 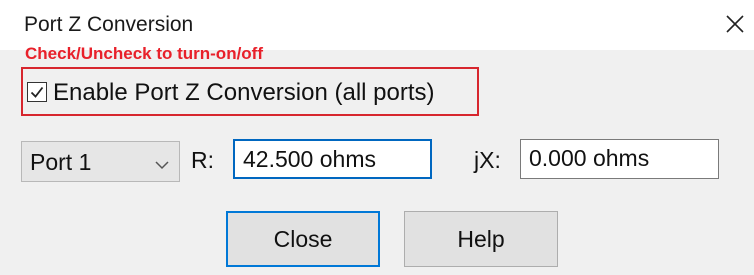 I want to click on resistance-label: R:, so click(x=202, y=160).